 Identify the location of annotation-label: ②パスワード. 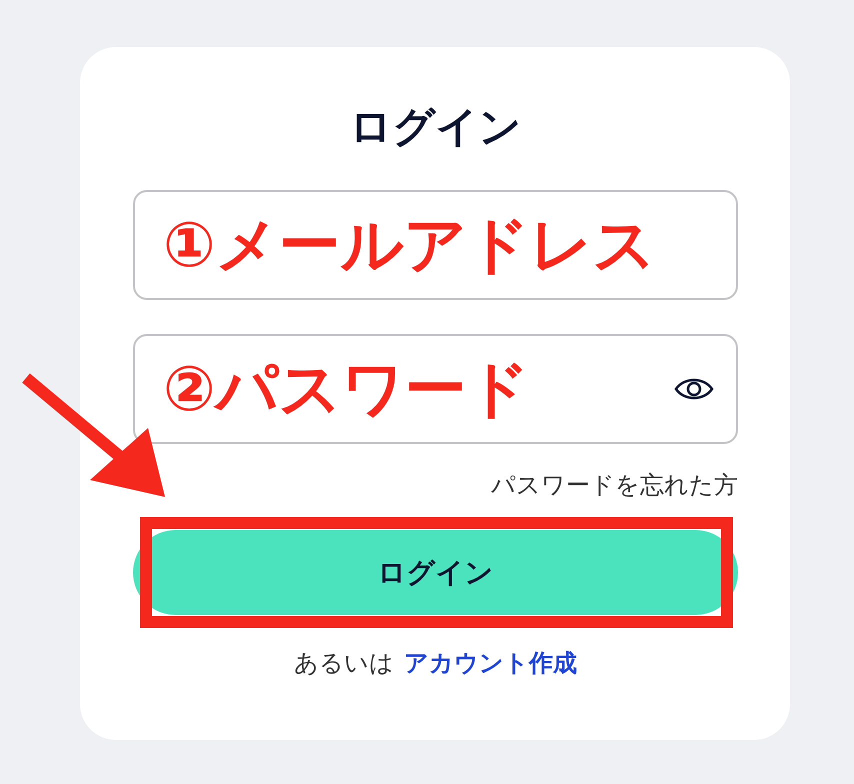
(346, 389).